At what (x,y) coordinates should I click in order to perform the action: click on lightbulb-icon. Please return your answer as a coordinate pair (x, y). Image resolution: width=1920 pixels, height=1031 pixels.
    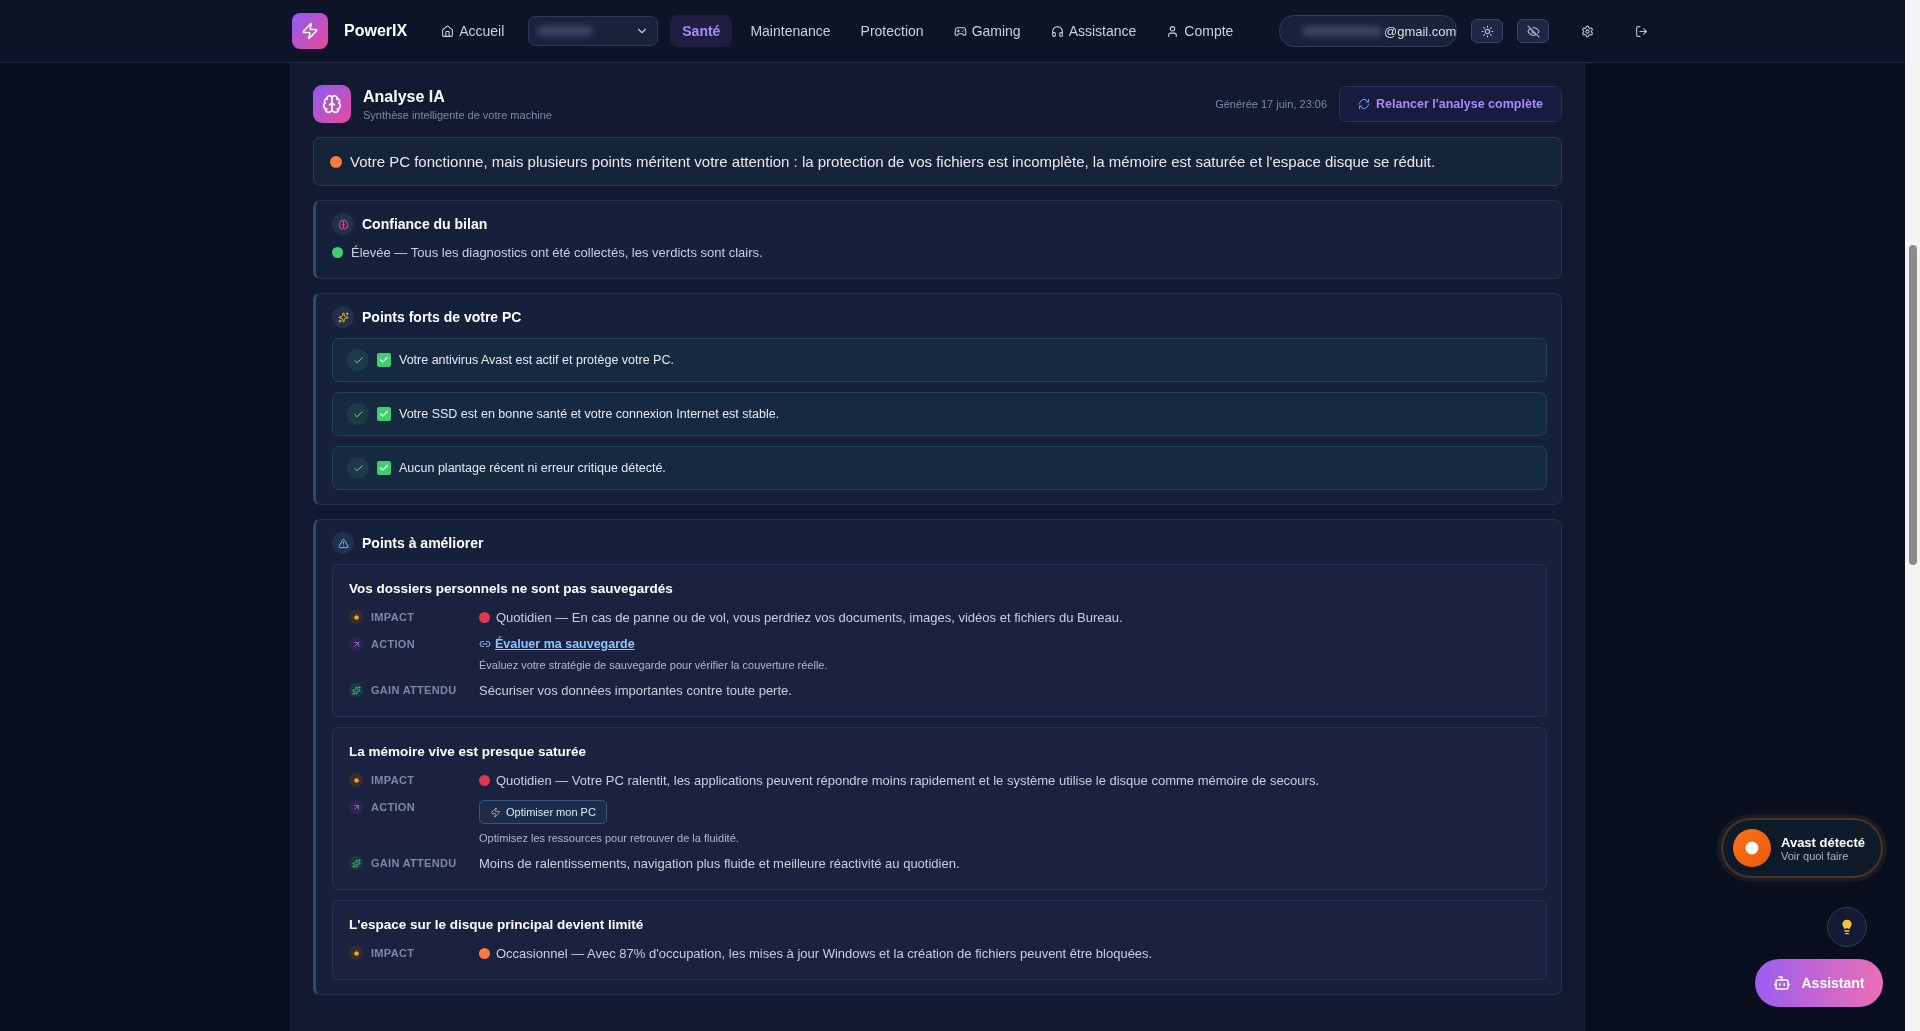
    Looking at the image, I should click on (1847, 927).